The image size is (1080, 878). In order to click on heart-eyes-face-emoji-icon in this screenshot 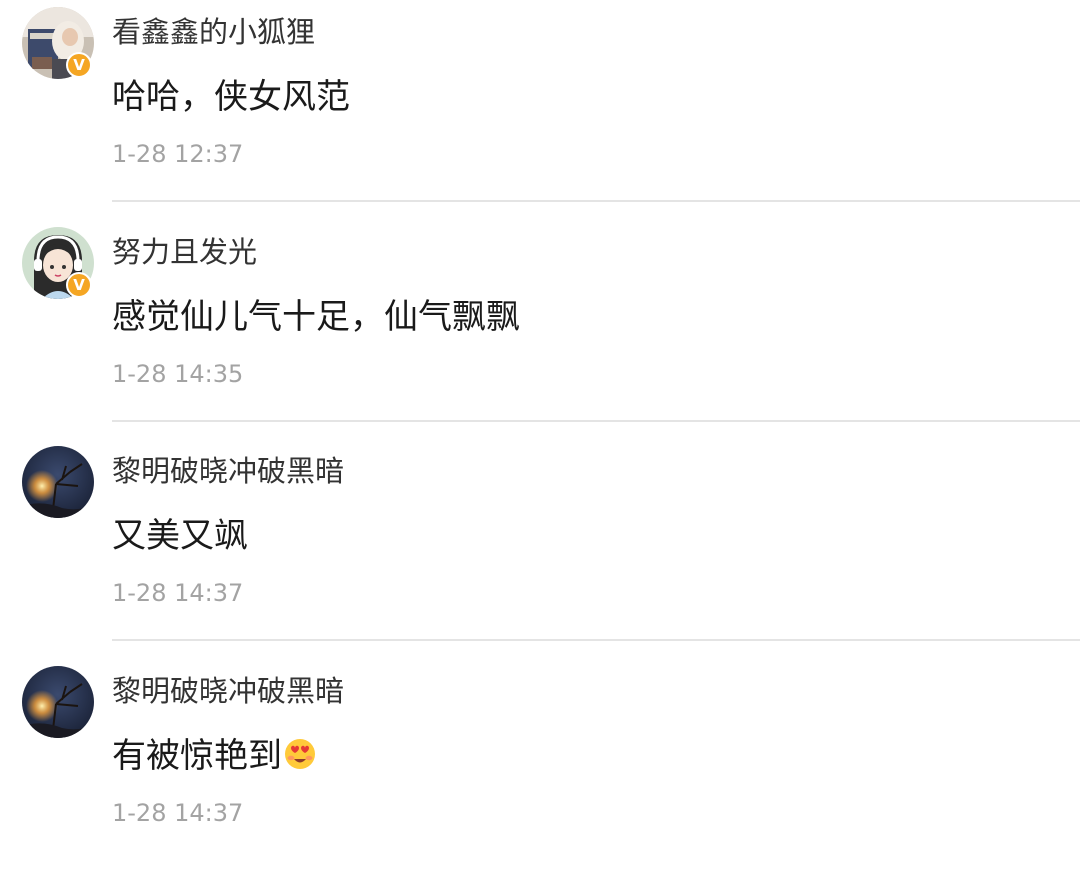, I will do `click(300, 760)`.